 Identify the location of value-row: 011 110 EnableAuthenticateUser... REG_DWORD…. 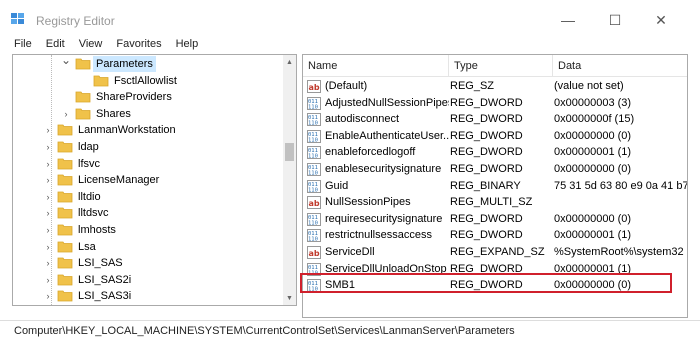
(495, 136).